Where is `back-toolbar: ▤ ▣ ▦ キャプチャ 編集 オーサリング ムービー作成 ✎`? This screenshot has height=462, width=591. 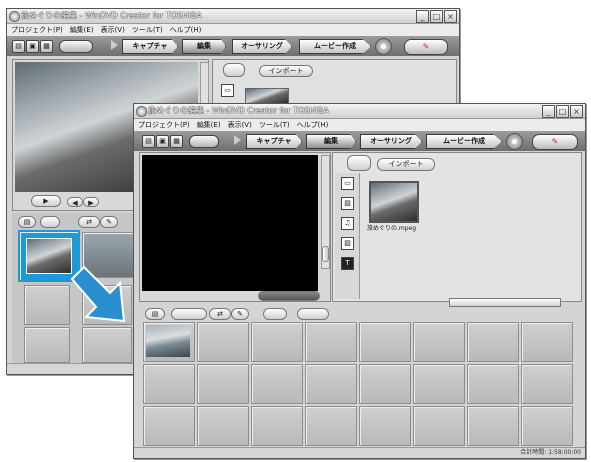
back-toolbar: ▤ ▣ ▦ キャプチャ 編集 オーサリング ムービー作成 ✎ is located at coordinates (233, 46).